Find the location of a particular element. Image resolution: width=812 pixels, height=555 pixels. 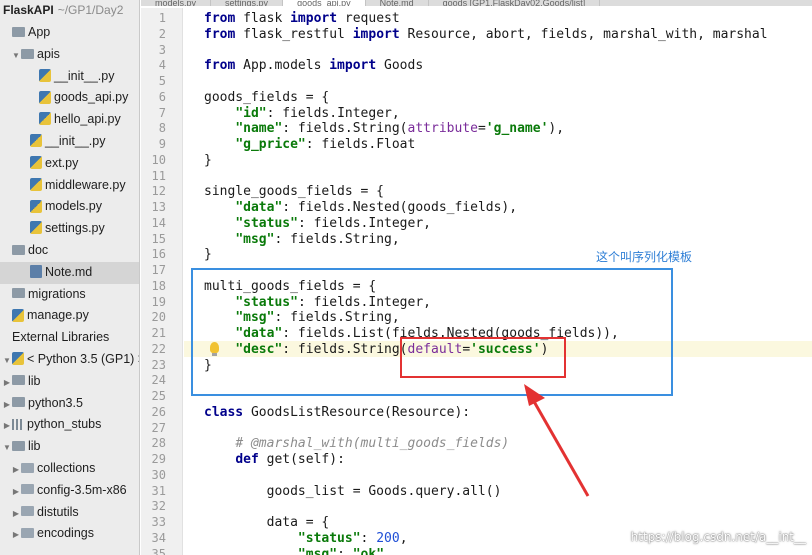

tab-3: Note.md is located at coordinates (397, 3).